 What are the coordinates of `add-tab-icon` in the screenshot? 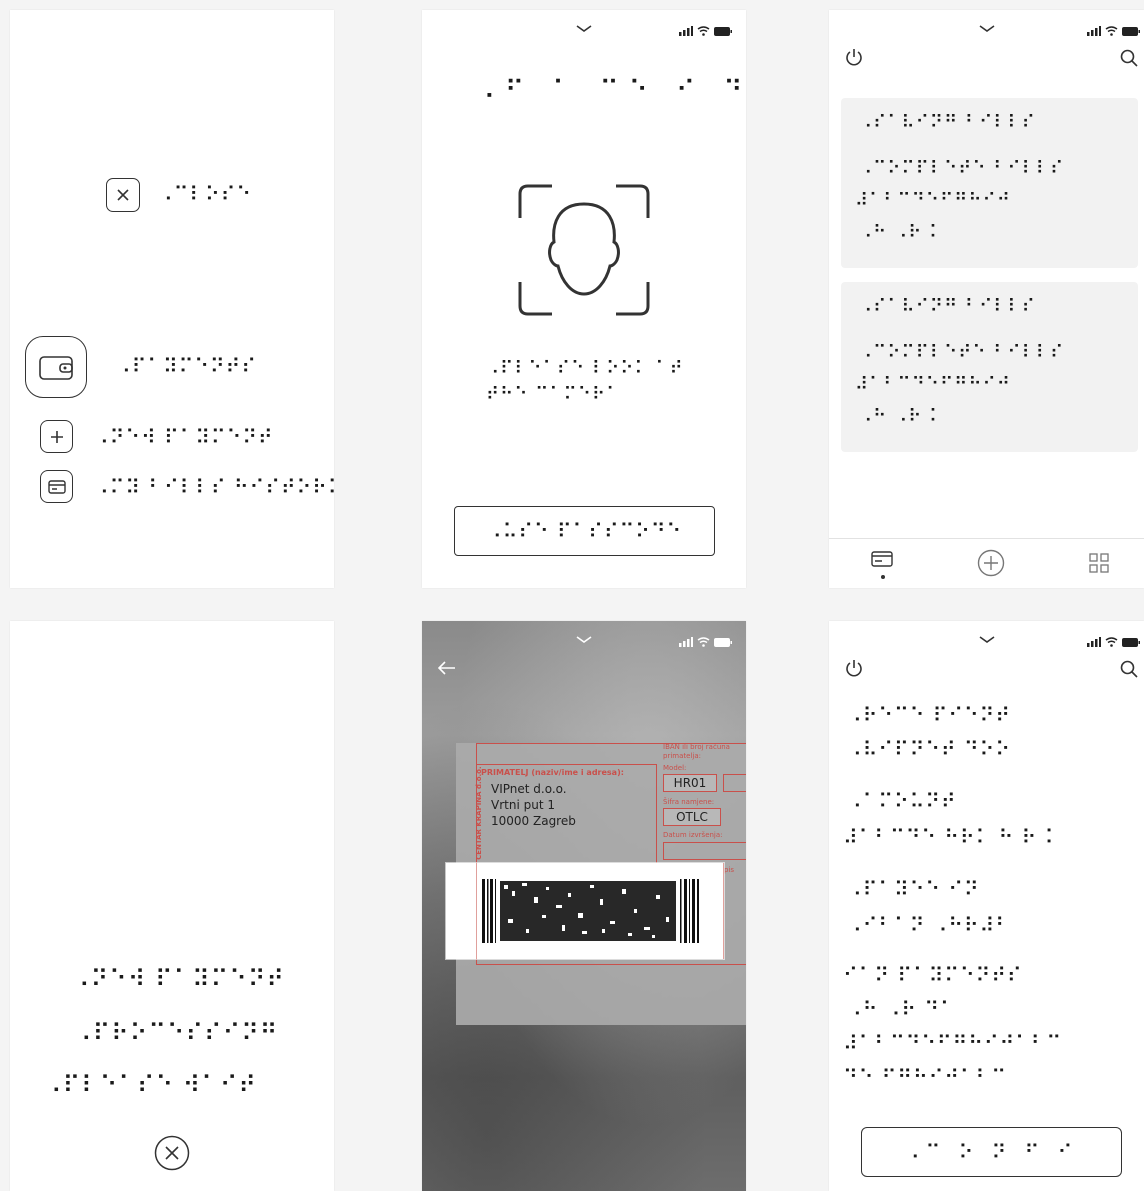 It's located at (991, 563).